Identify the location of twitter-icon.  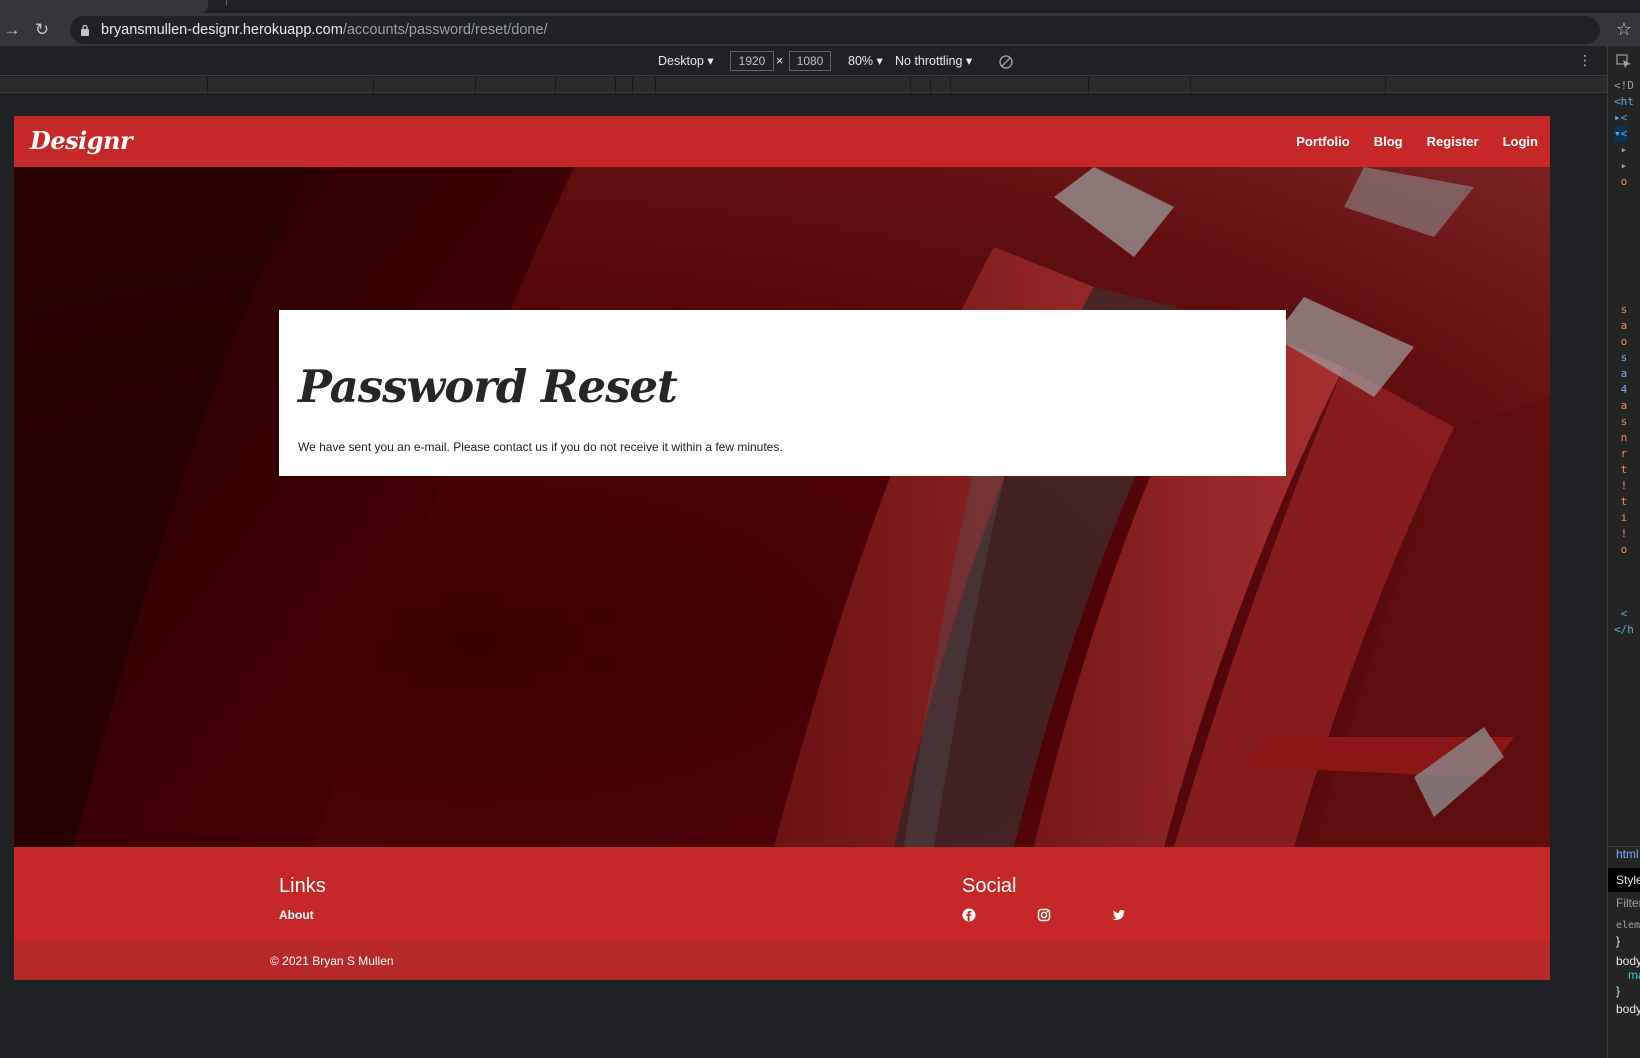
(1119, 915).